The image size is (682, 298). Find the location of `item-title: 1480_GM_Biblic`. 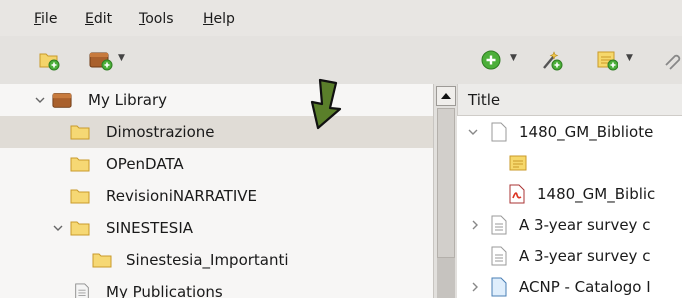

item-title: 1480_GM_Biblic is located at coordinates (596, 194).